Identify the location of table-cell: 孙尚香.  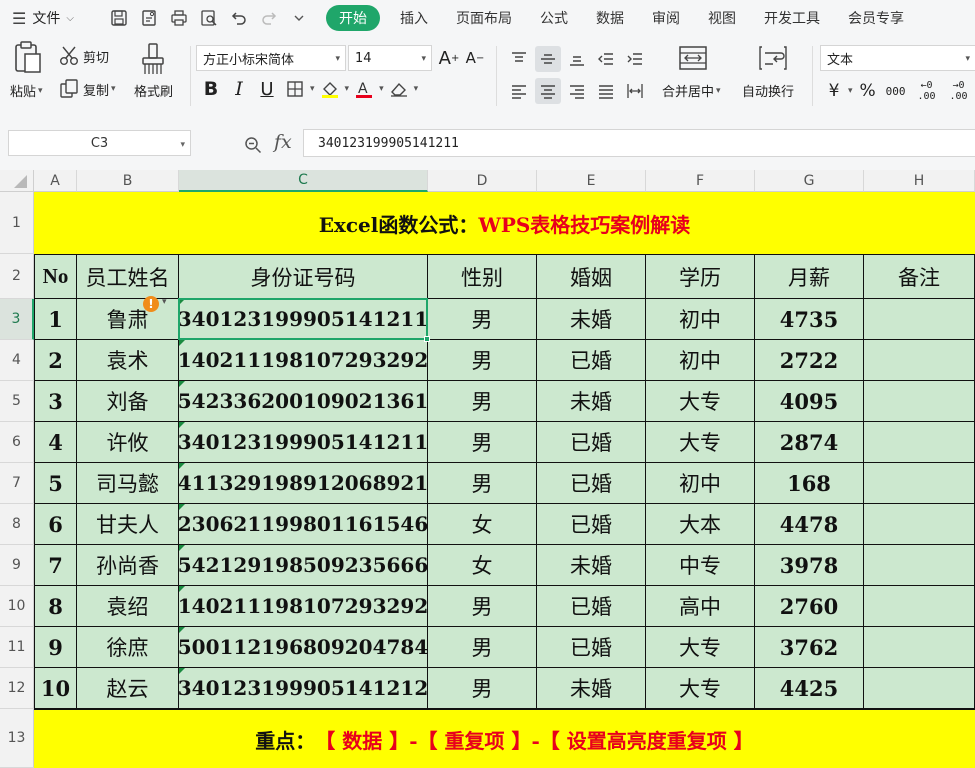
(128, 565).